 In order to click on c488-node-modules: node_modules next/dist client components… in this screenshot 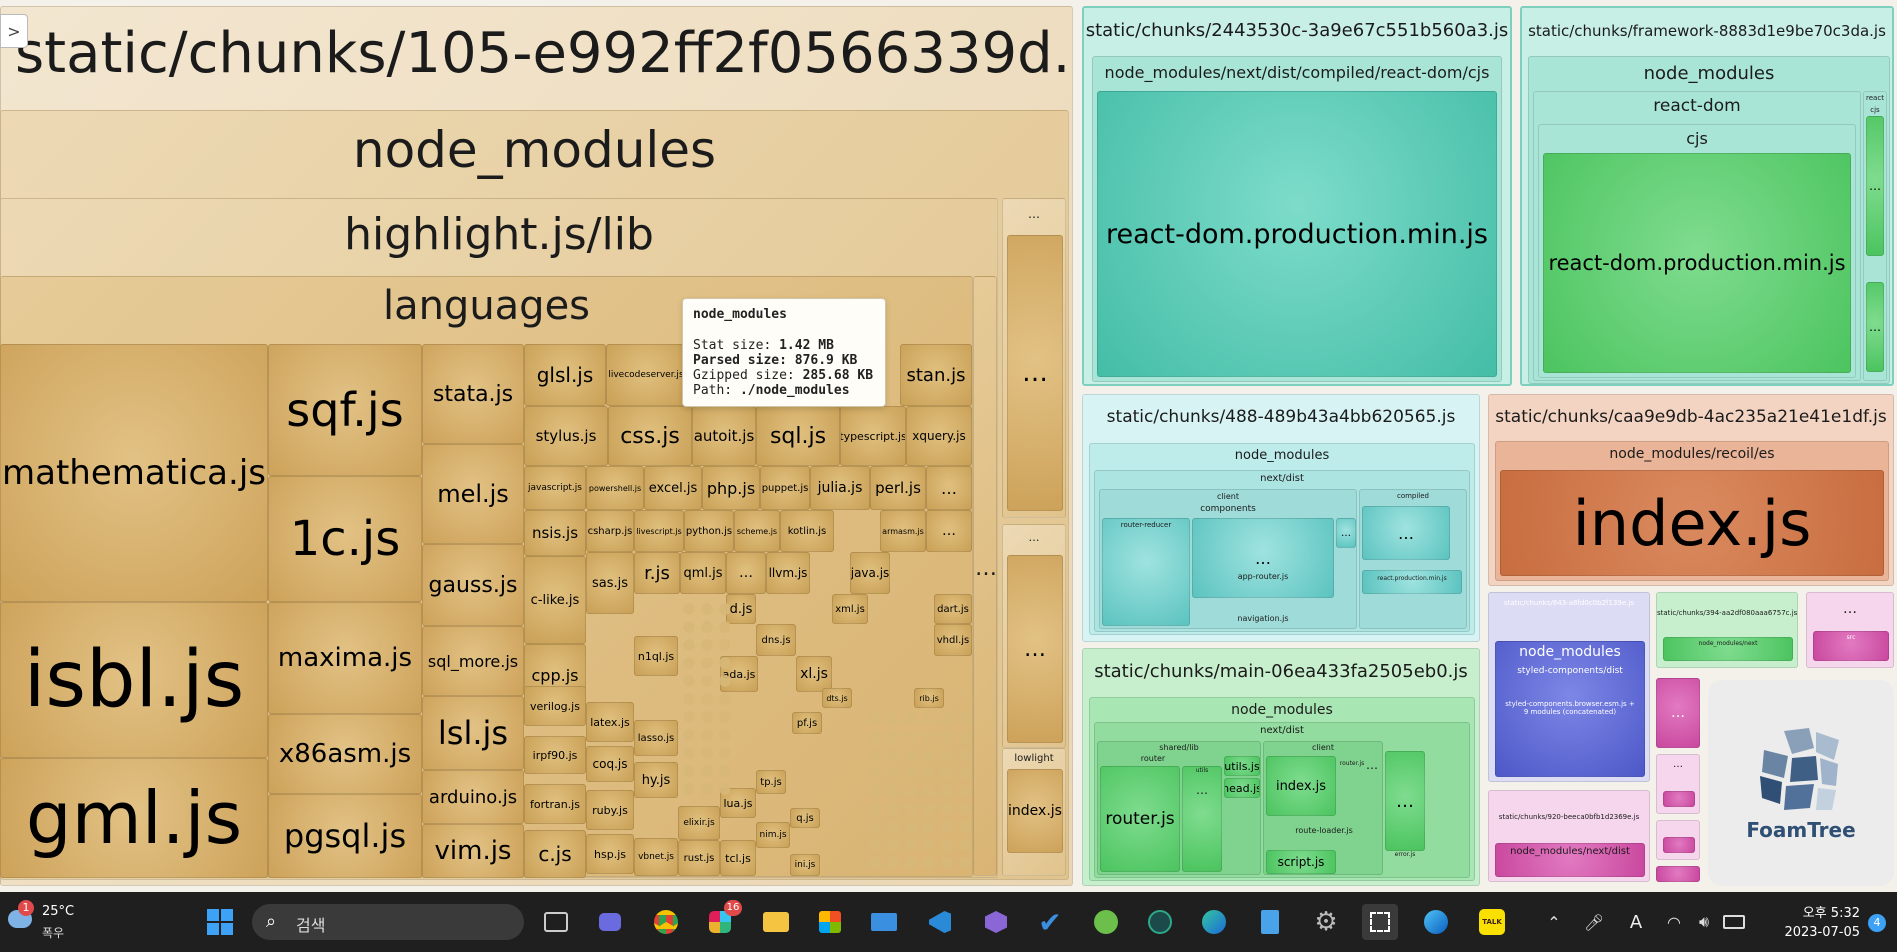, I will do `click(1282, 539)`.